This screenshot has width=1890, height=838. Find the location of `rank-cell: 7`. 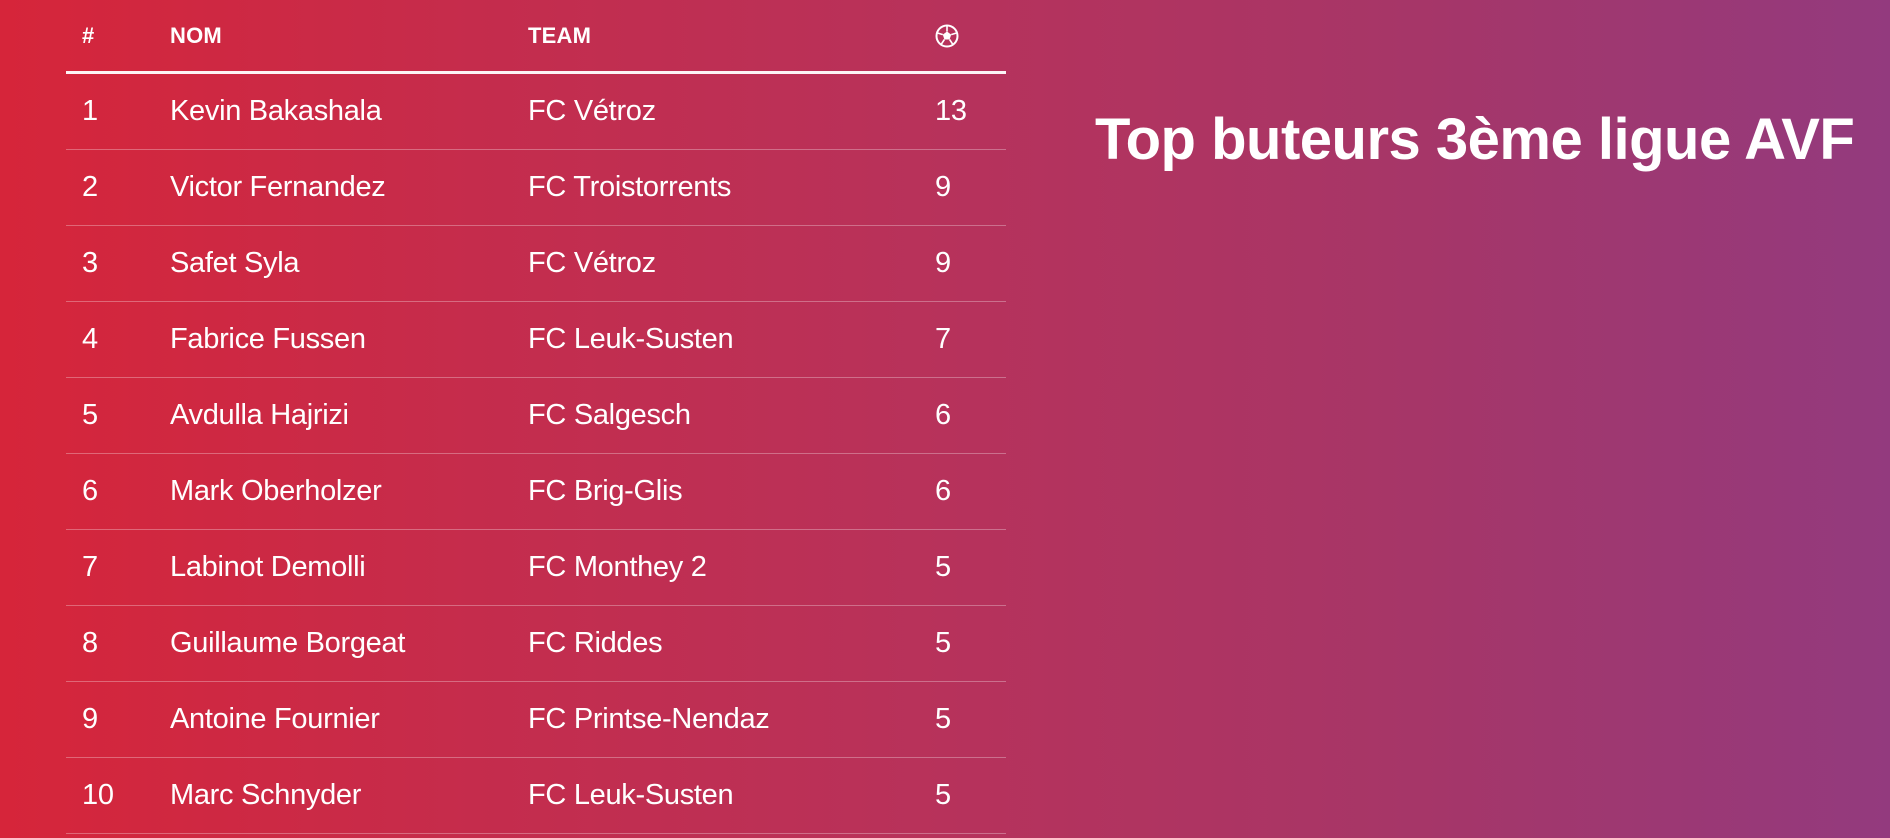

rank-cell: 7 is located at coordinates (90, 567).